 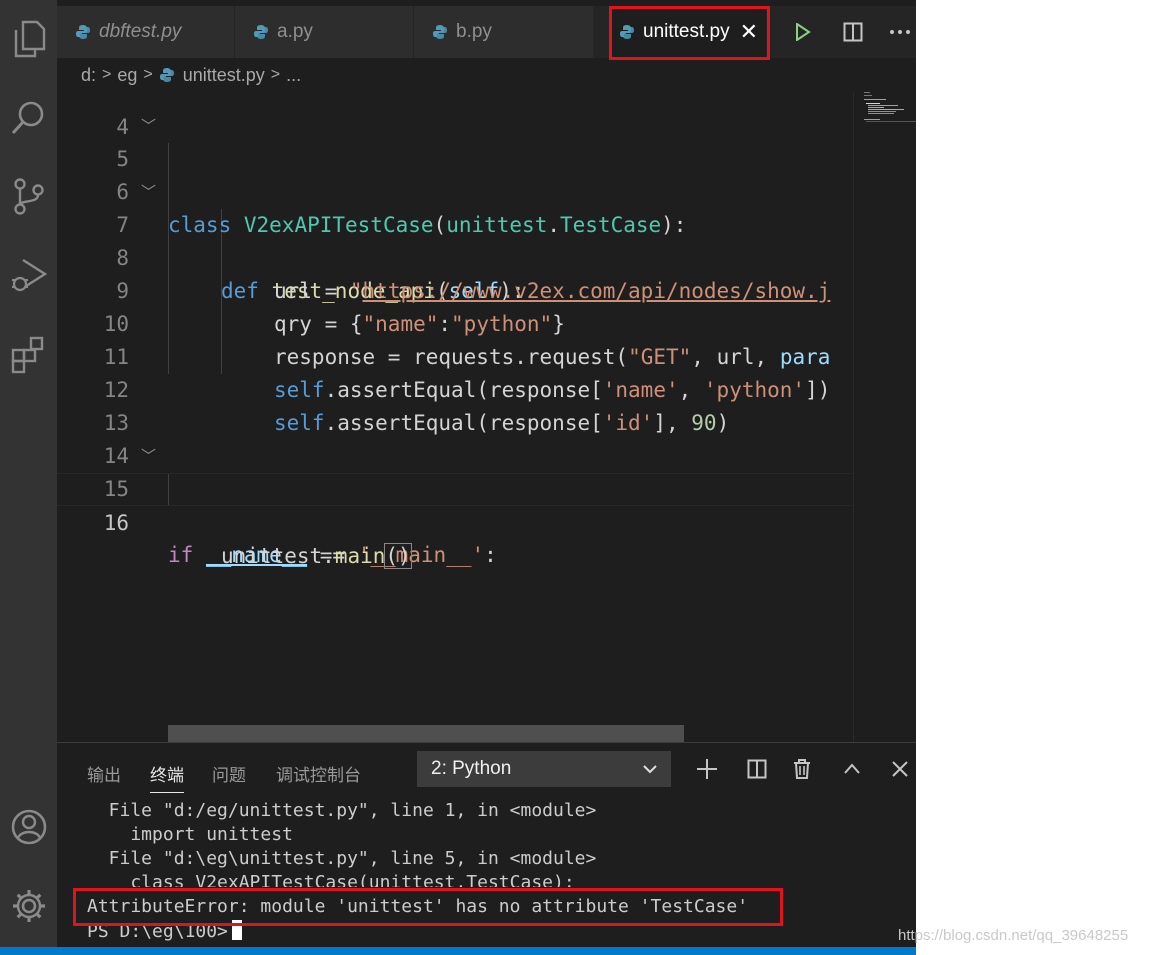 I want to click on terminal-line: import unittest, so click(x=190, y=834).